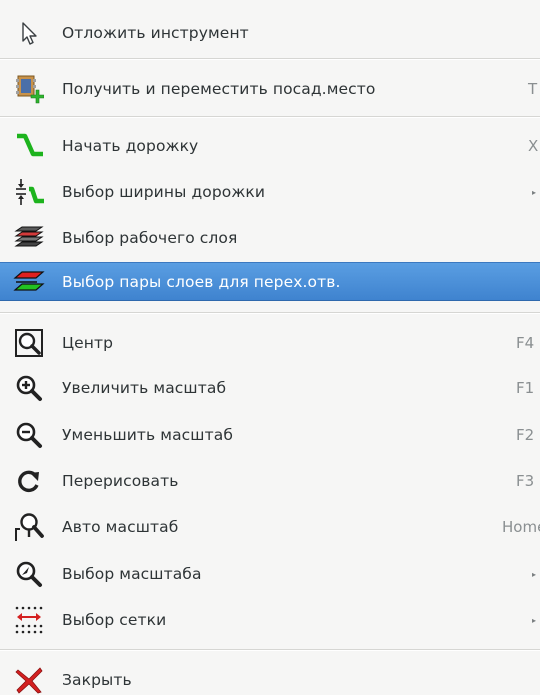 The image size is (540, 695). Describe the element at coordinates (270, 33) in the screenshot. I see `menu-item-release-tool: Отложить инструмент` at that location.